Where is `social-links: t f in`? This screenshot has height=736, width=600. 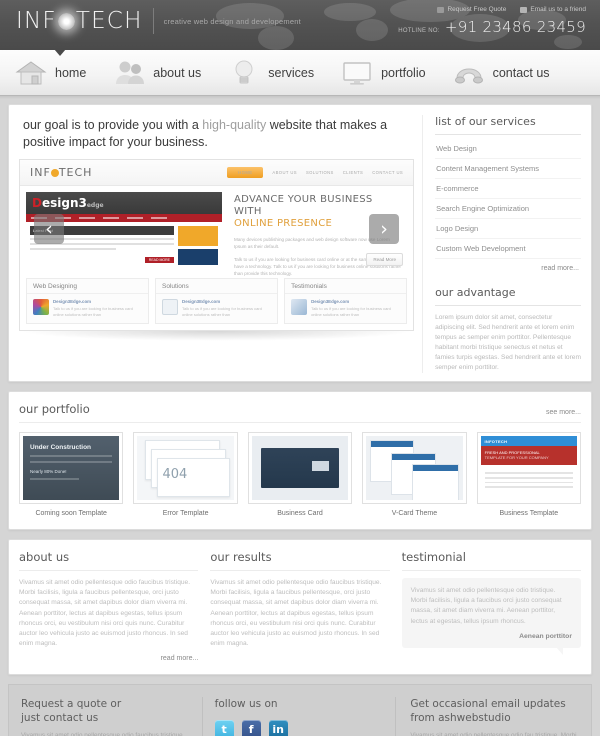 social-links: t f in is located at coordinates (299, 728).